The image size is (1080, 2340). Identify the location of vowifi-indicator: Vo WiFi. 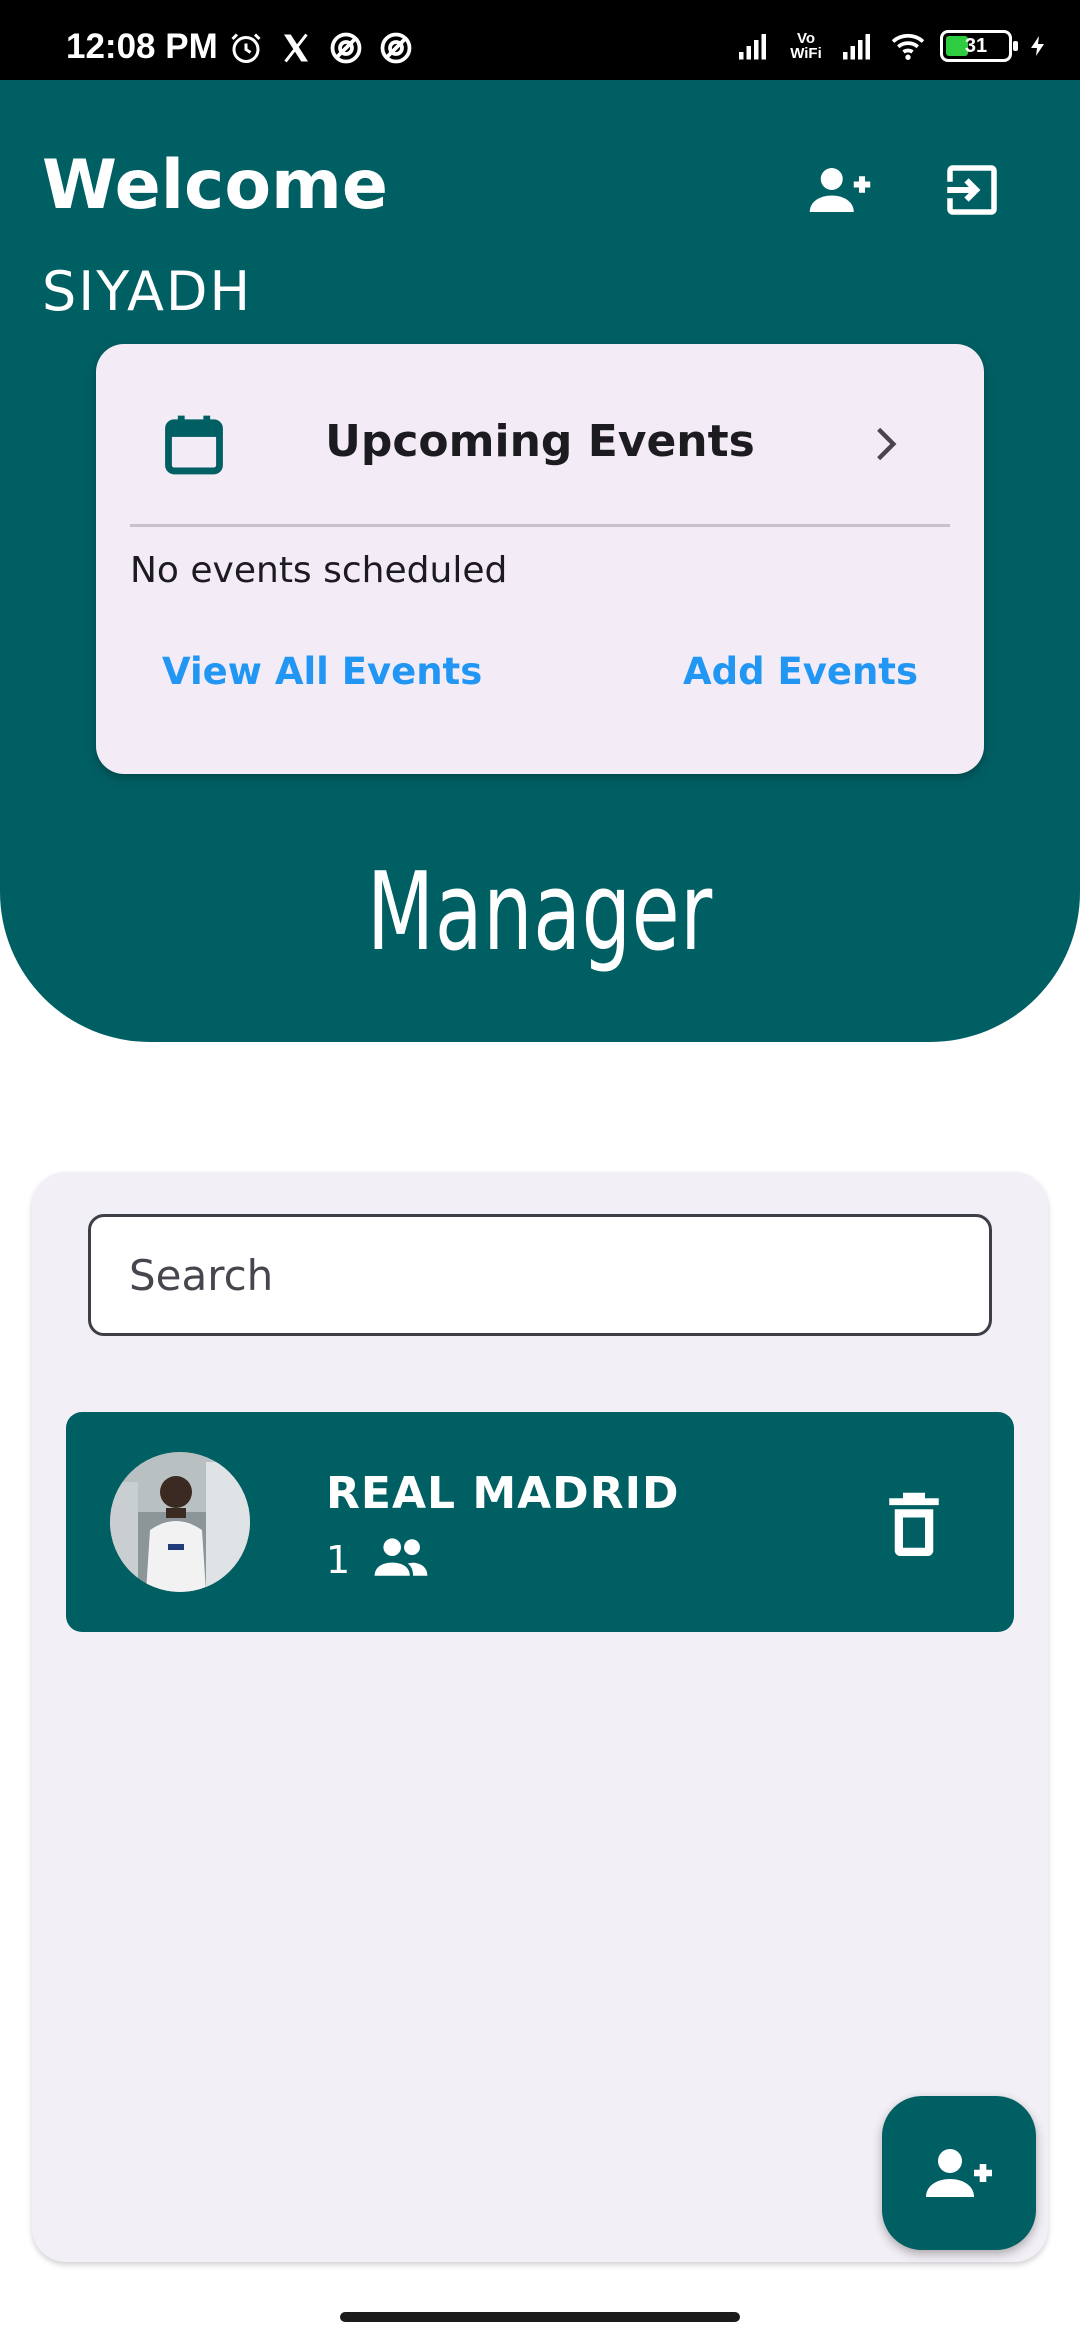
(806, 46).